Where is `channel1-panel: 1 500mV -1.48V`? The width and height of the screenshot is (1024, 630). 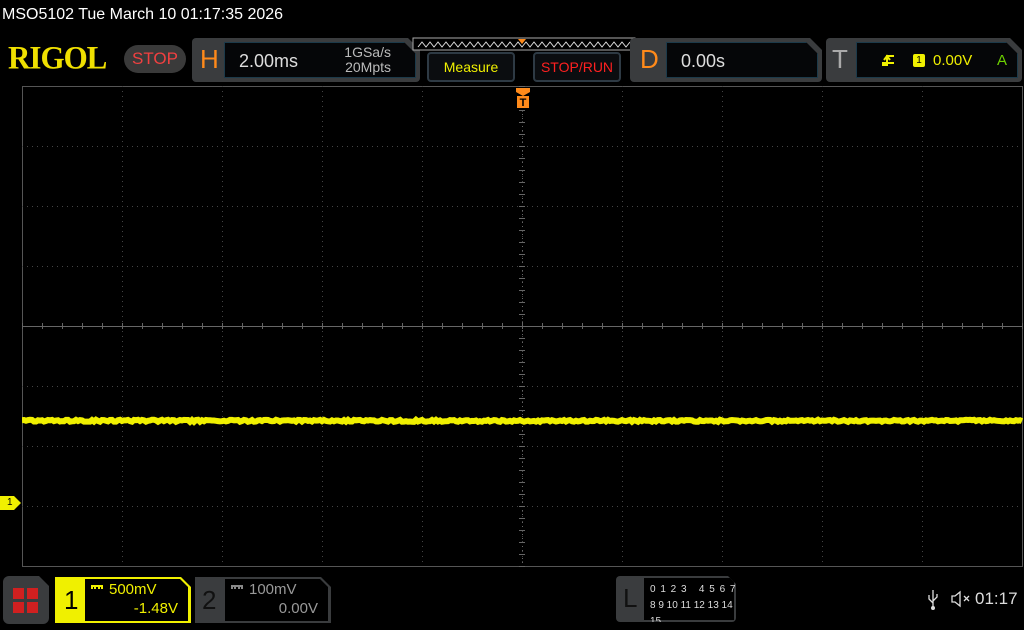 channel1-panel: 1 500mV -1.48V is located at coordinates (123, 600).